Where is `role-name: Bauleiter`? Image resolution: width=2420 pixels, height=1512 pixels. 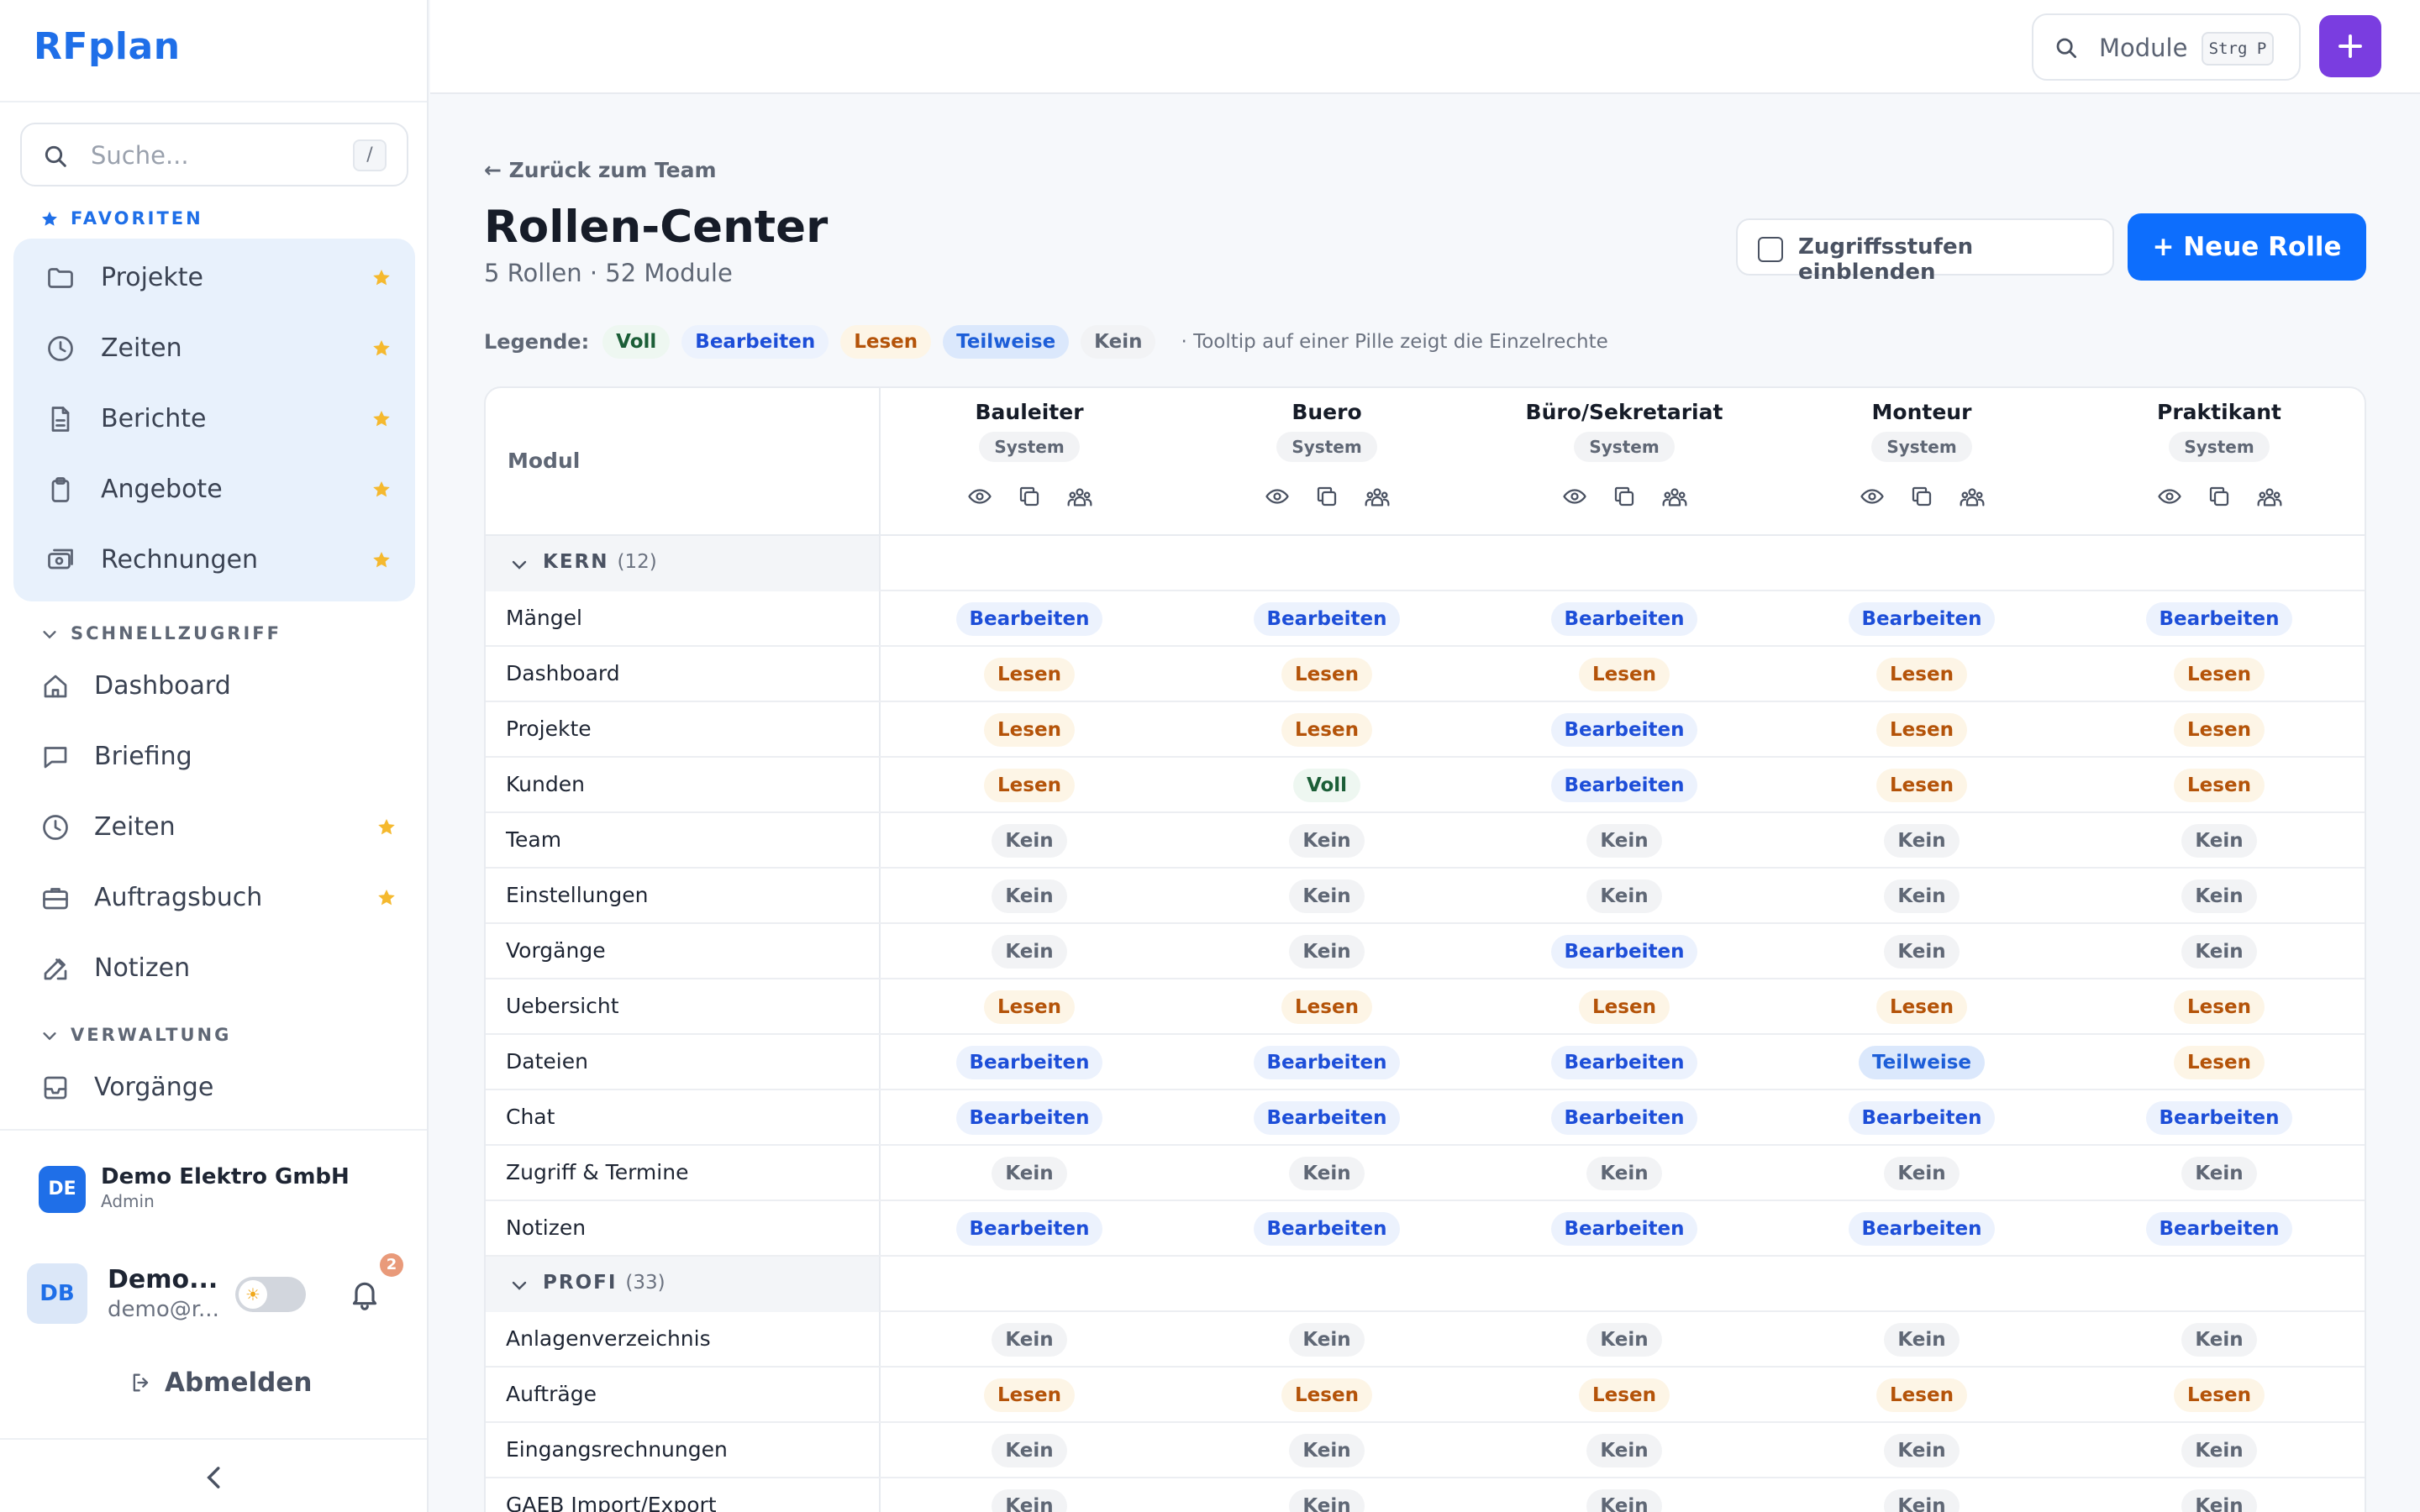 role-name: Bauleiter is located at coordinates (1029, 412).